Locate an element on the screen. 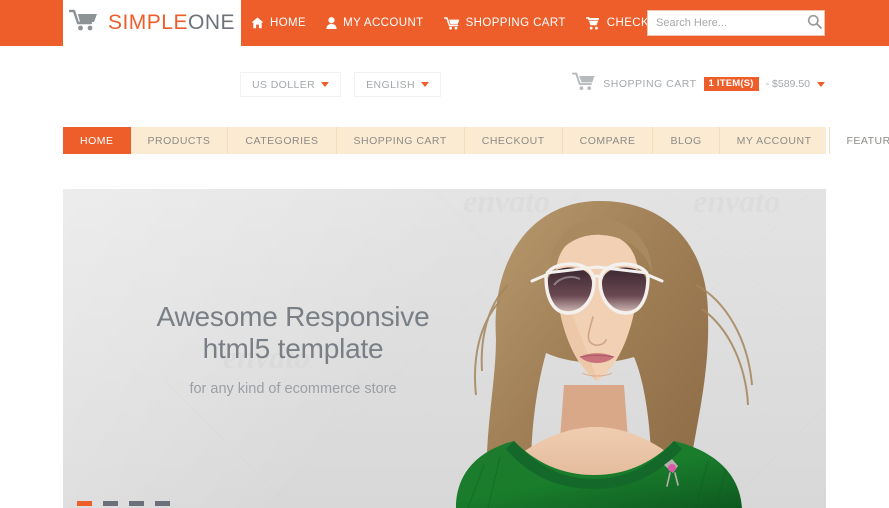 The height and width of the screenshot is (508, 889). search-icon is located at coordinates (814, 23).